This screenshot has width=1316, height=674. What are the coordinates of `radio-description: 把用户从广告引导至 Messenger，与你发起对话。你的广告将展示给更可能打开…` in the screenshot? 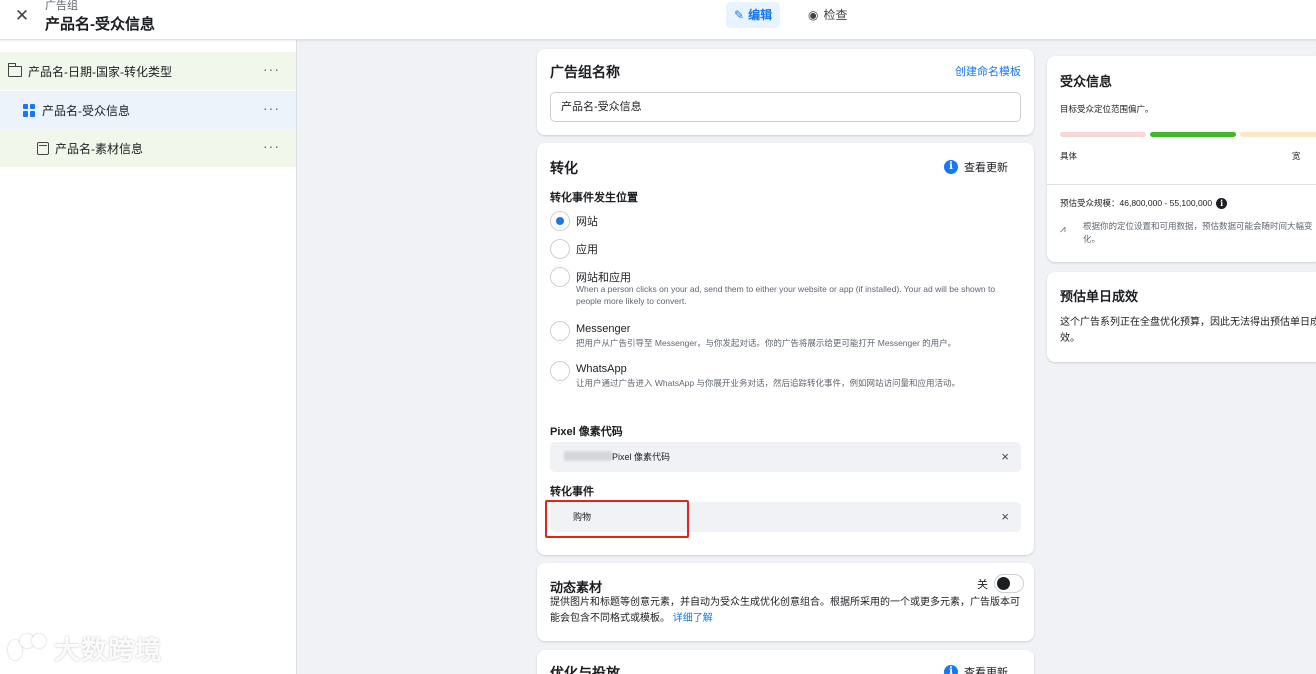 It's located at (766, 343).